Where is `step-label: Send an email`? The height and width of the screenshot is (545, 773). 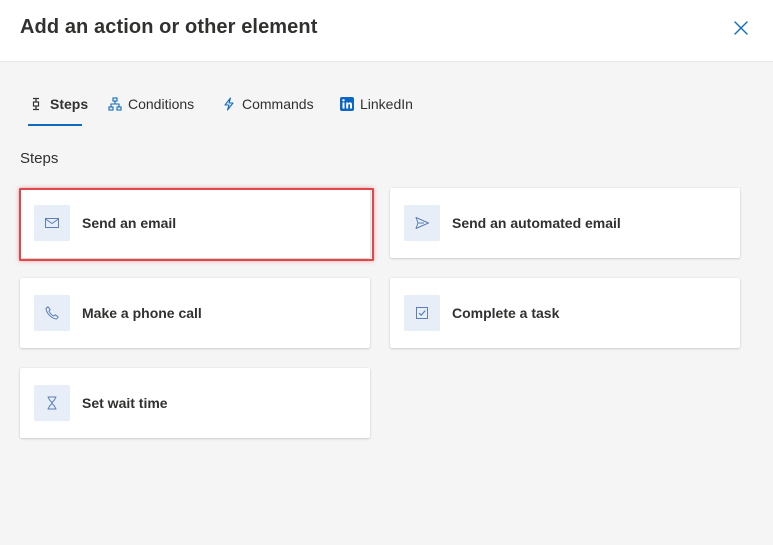
step-label: Send an email is located at coordinates (129, 223).